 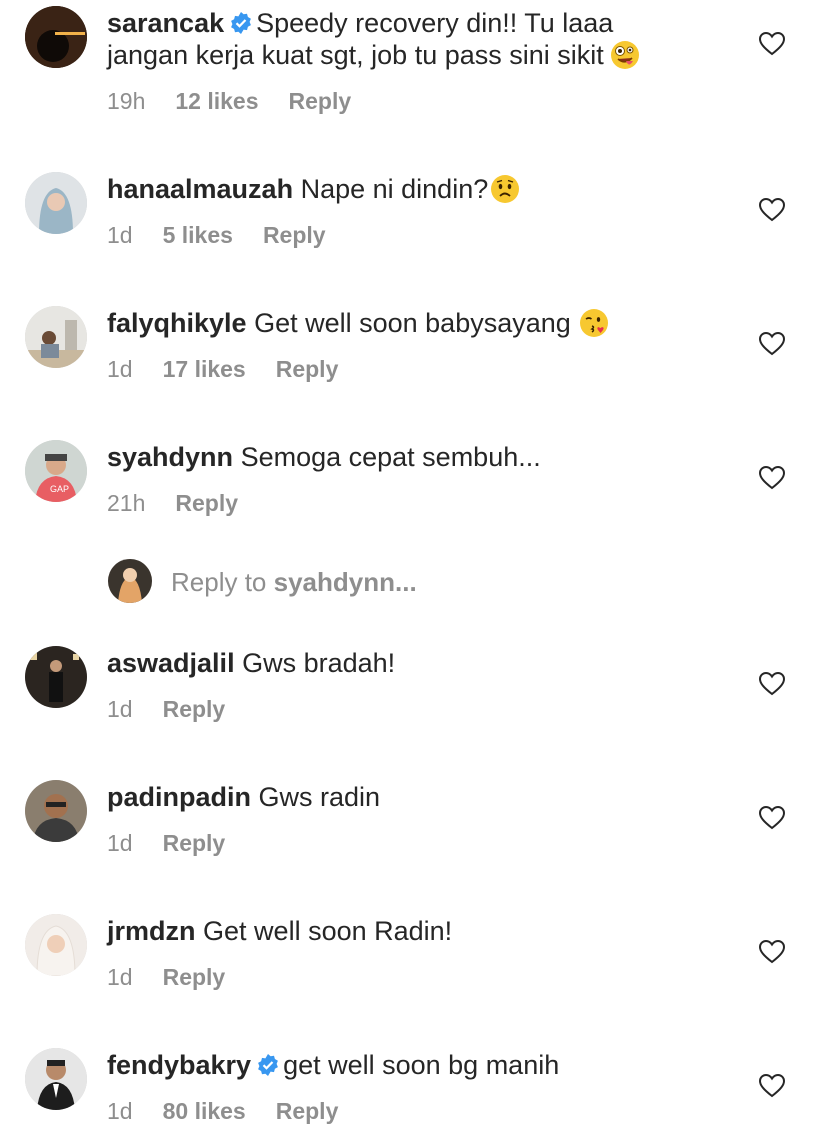 I want to click on comment-meta: 1d 17 likes Reply, so click(x=237, y=369).